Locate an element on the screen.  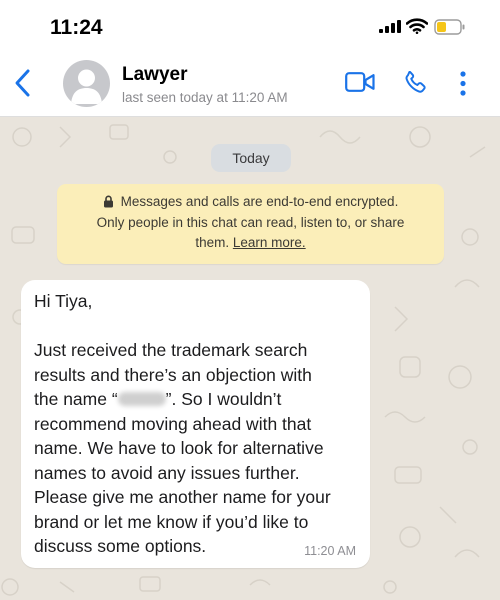
wifi-icon is located at coordinates (417, 26).